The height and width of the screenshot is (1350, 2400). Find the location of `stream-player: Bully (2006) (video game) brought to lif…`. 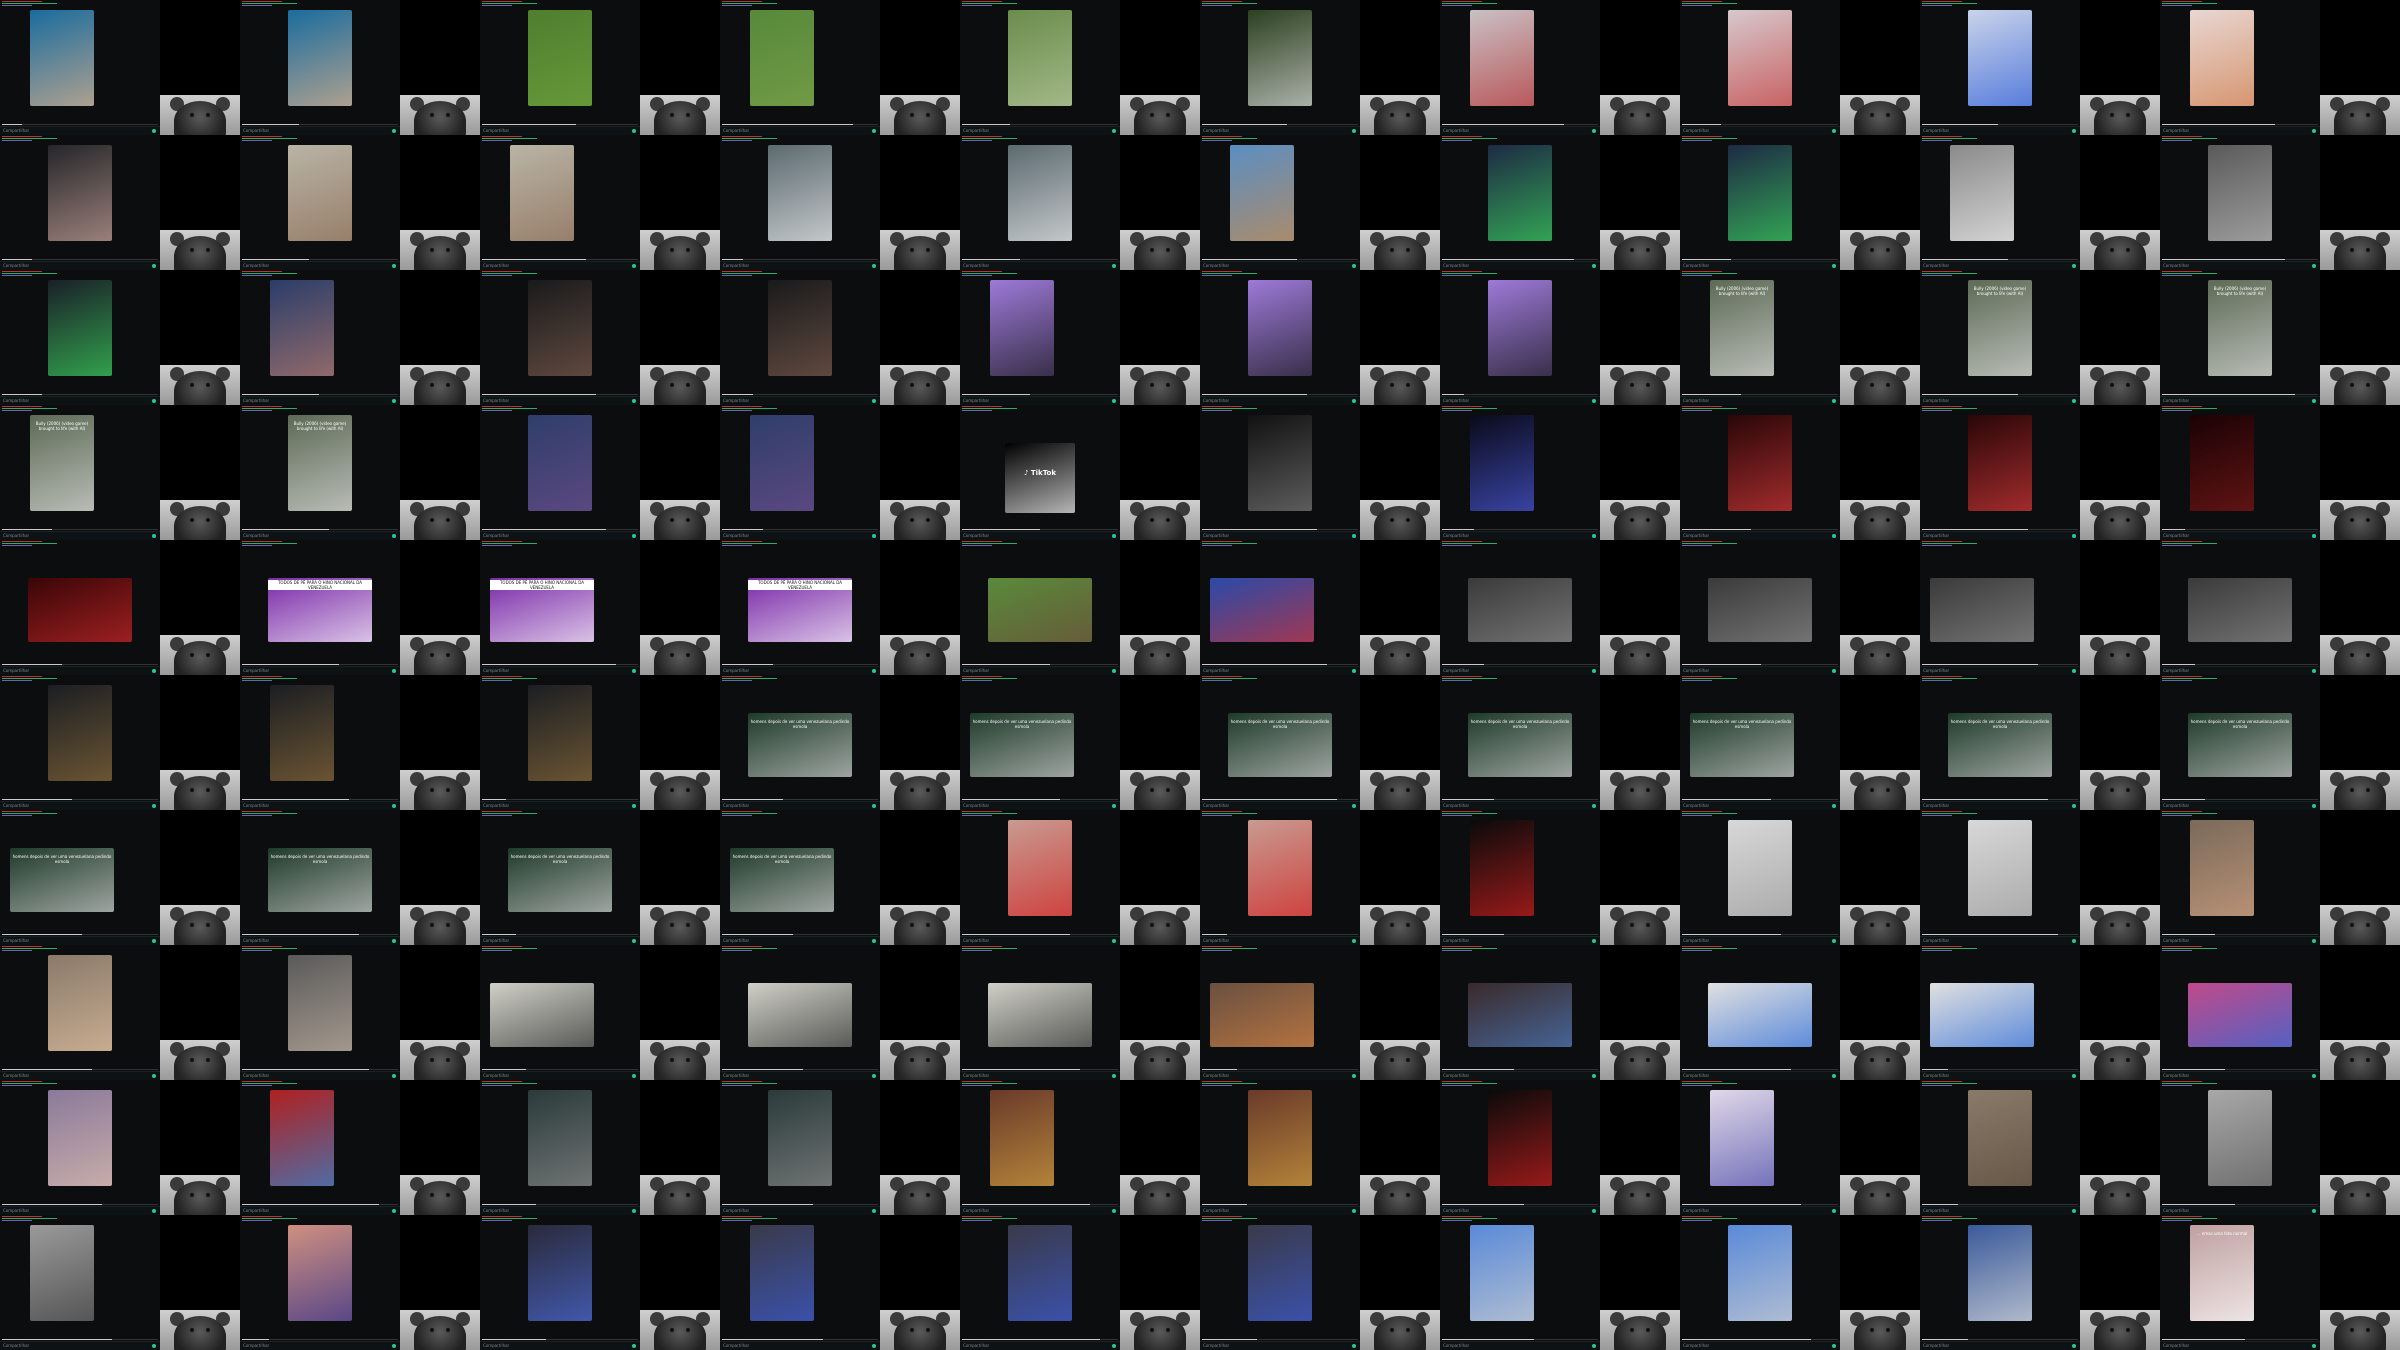

stream-player: Bully (2006) (video game) brought to lif… is located at coordinates (320, 472).